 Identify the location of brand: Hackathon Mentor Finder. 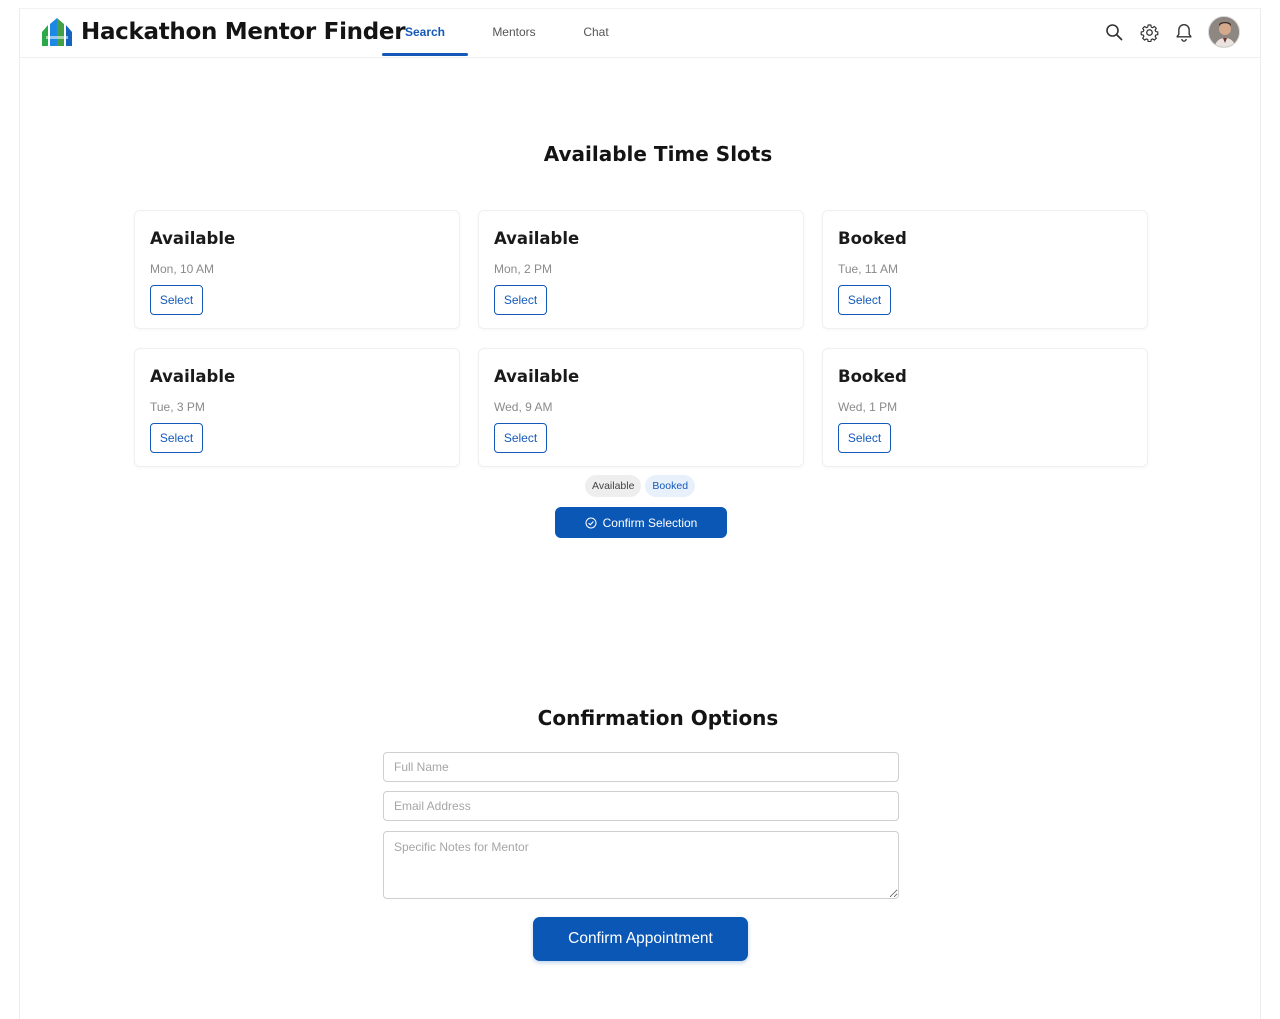
(223, 32).